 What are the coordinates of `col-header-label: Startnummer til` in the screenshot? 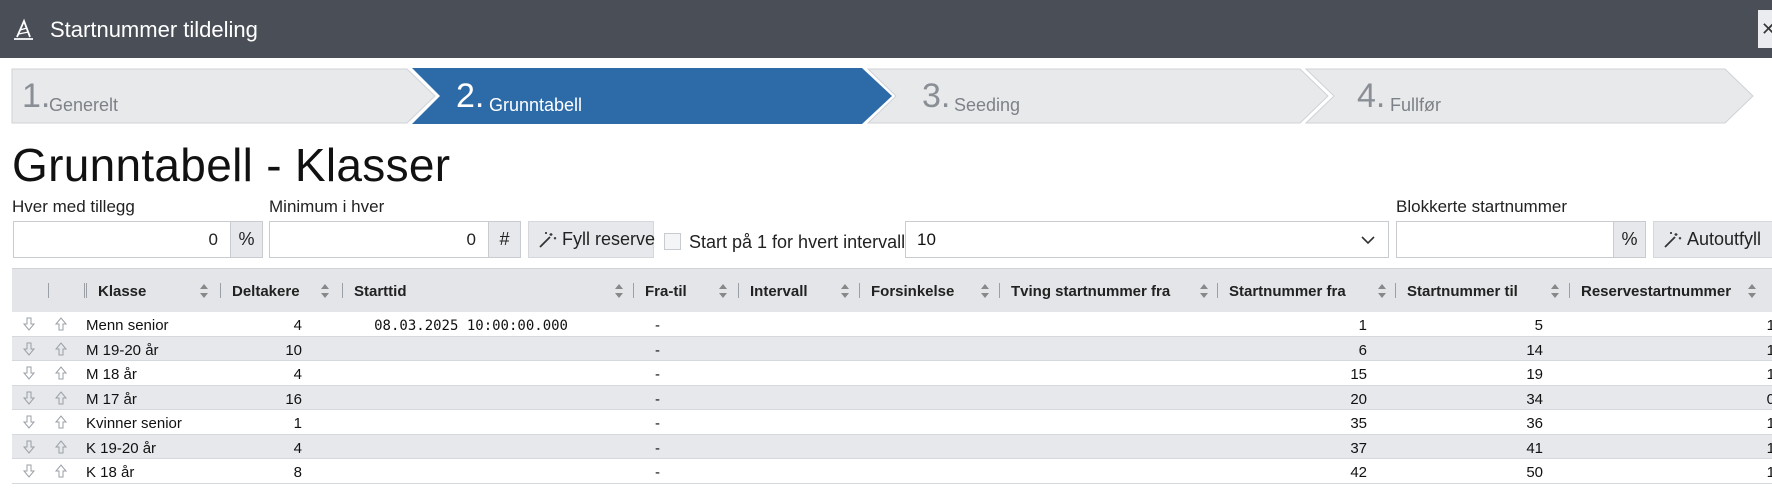 It's located at (1462, 291).